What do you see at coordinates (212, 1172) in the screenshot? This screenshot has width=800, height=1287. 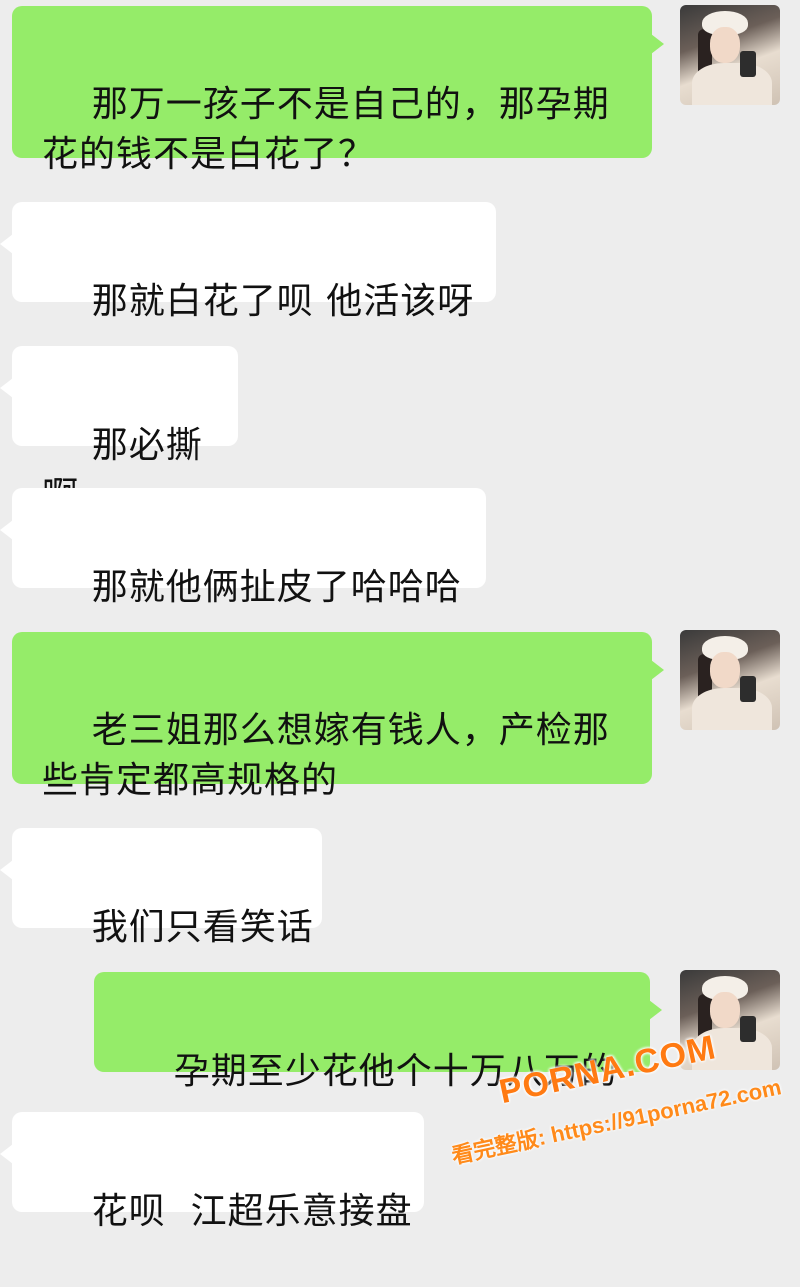 I see `message-bubble-incoming: 花呗 江超乐意接盘` at bounding box center [212, 1172].